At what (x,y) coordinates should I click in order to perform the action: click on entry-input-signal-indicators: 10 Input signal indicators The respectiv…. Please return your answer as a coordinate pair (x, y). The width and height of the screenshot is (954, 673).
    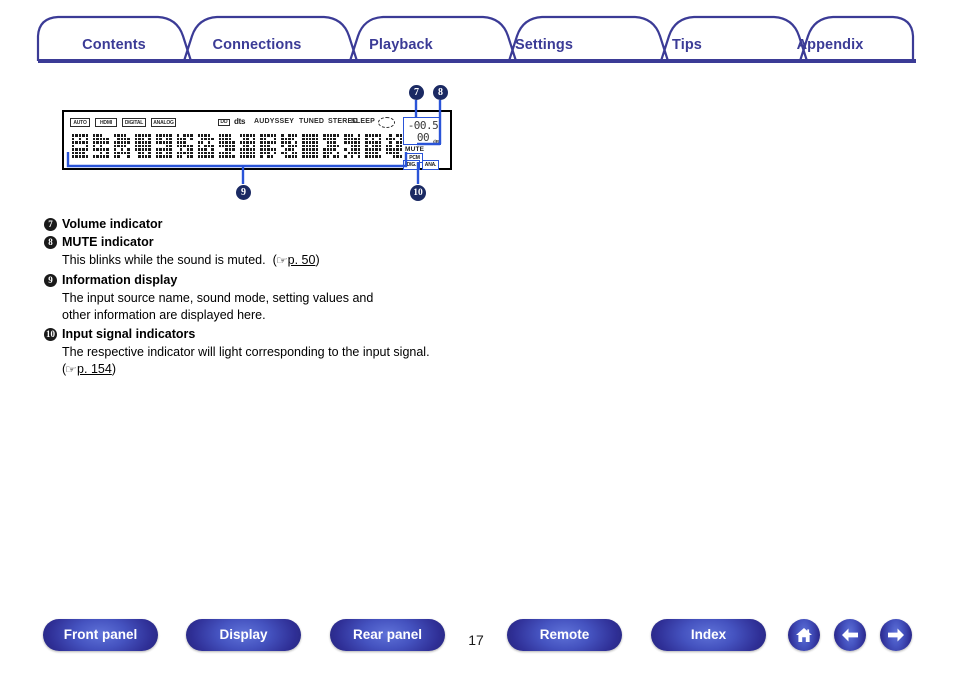
    Looking at the image, I should click on (324, 353).